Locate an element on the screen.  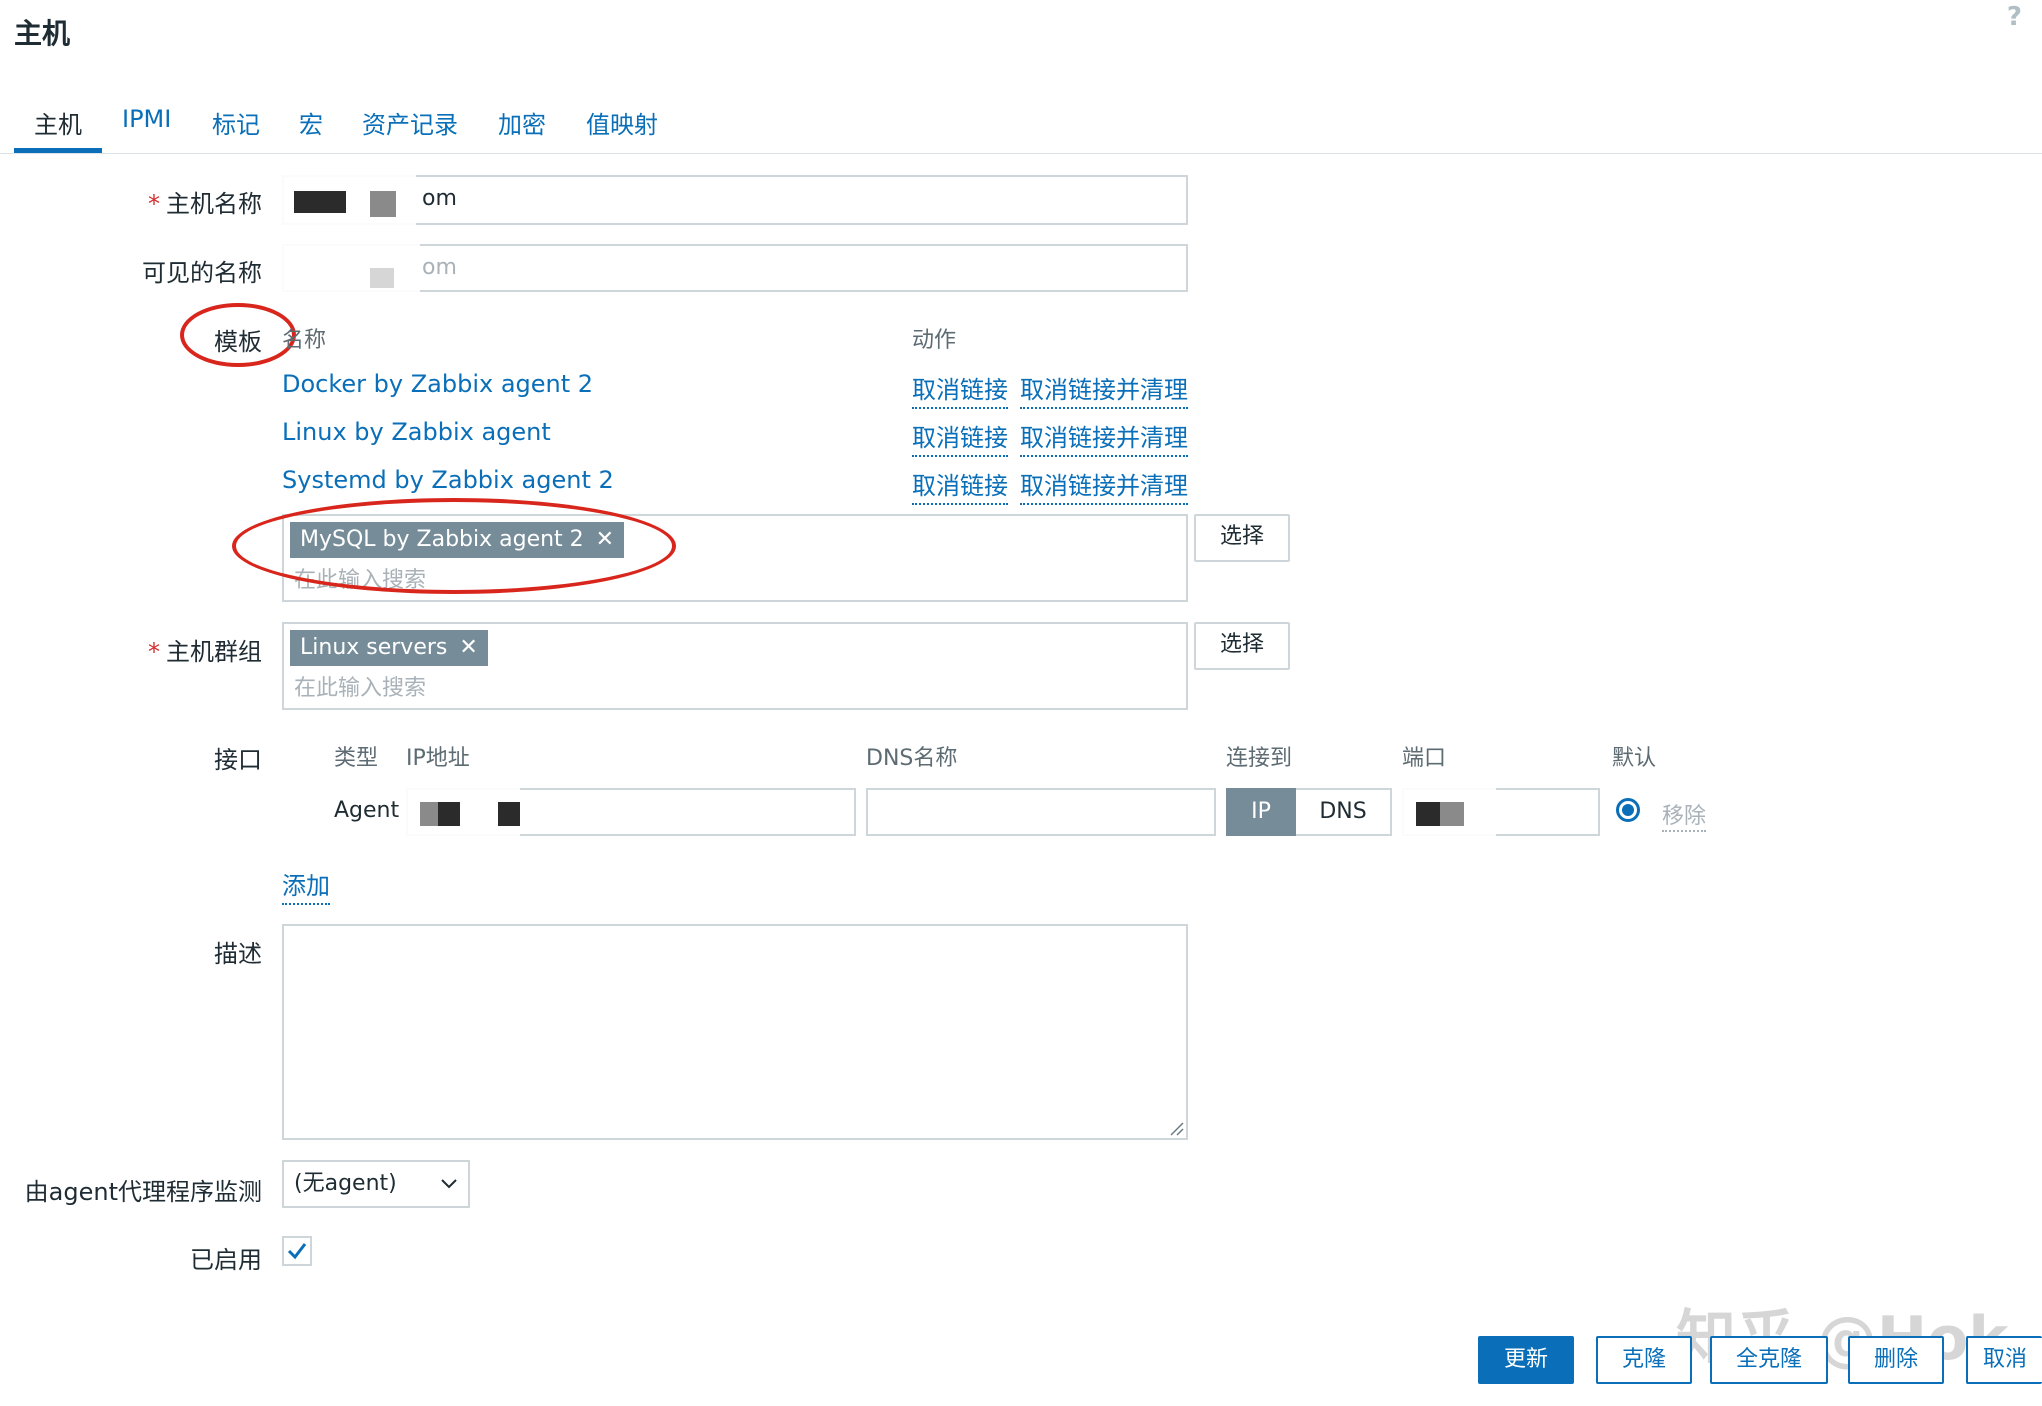
default-interface-radio is located at coordinates (1628, 810).